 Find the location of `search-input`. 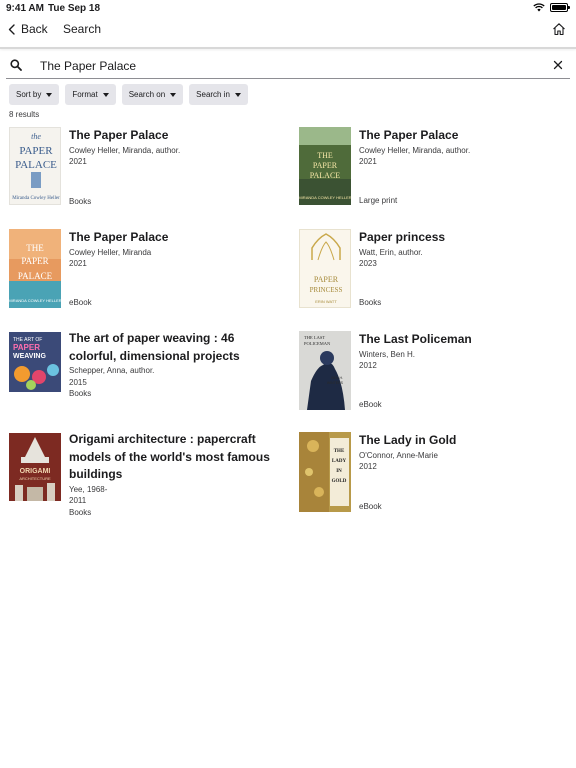

search-input is located at coordinates (280, 66).